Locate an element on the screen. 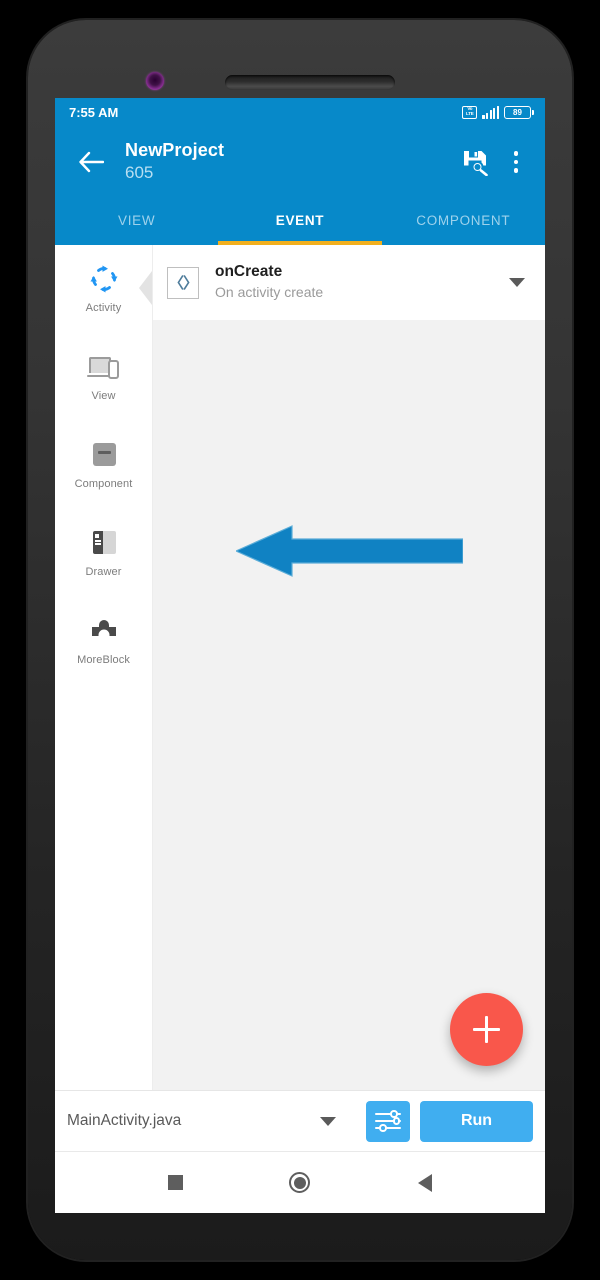 The height and width of the screenshot is (1280, 600). file-select-dropdown: MainActivity.java is located at coordinates (211, 1121).